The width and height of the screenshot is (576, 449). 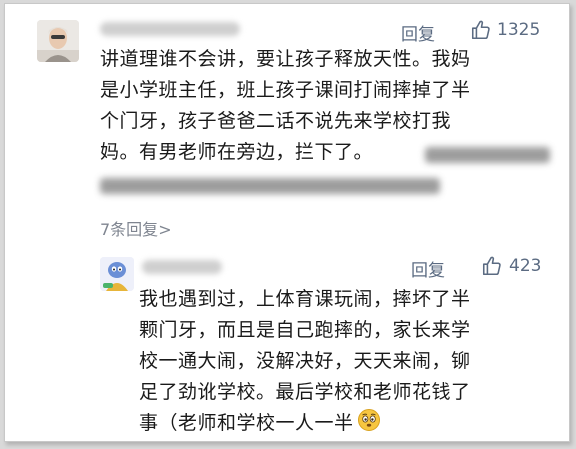 I want to click on comment-line: 个门牙，孩子爸爸二话不说先来学校打我, so click(x=276, y=121).